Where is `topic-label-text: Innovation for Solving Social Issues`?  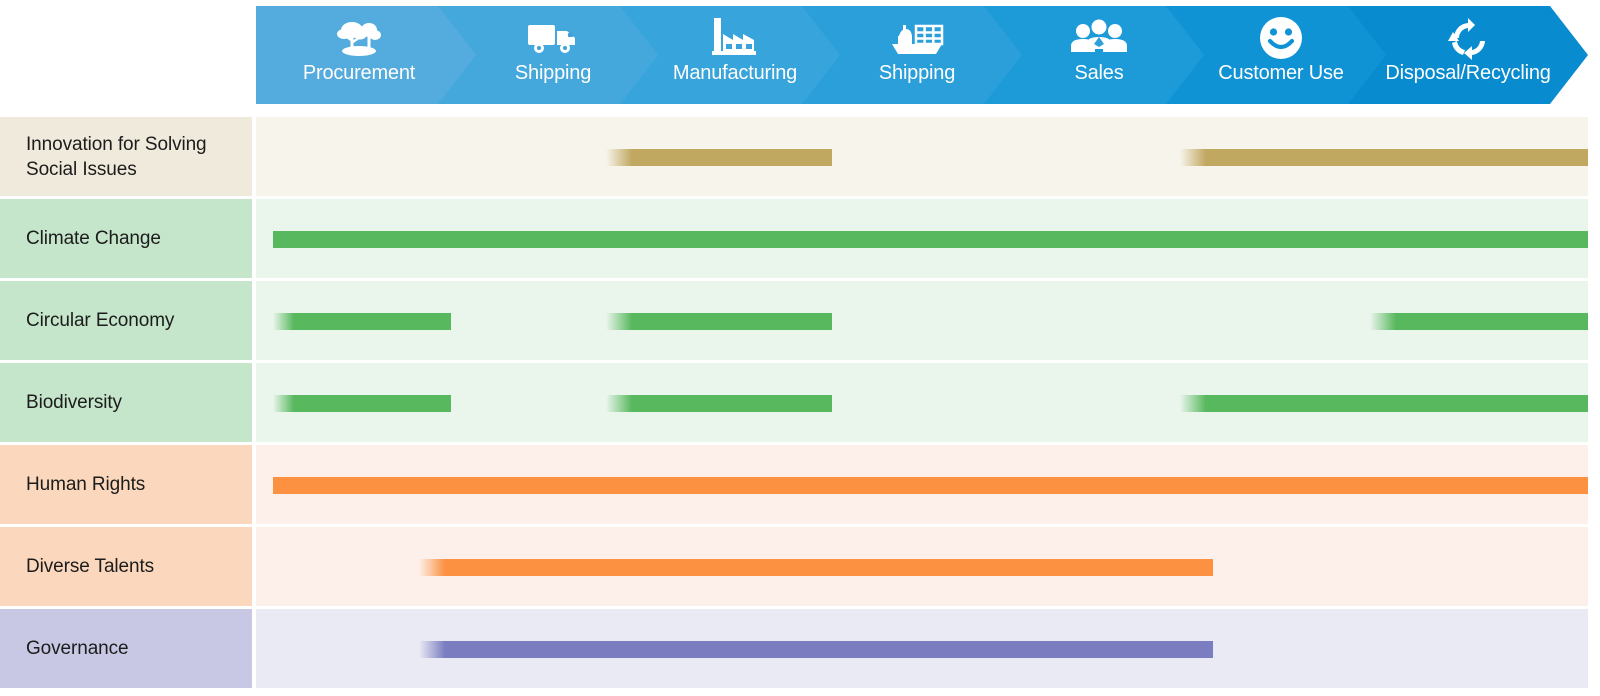 topic-label-text: Innovation for Solving Social Issues is located at coordinates (116, 156).